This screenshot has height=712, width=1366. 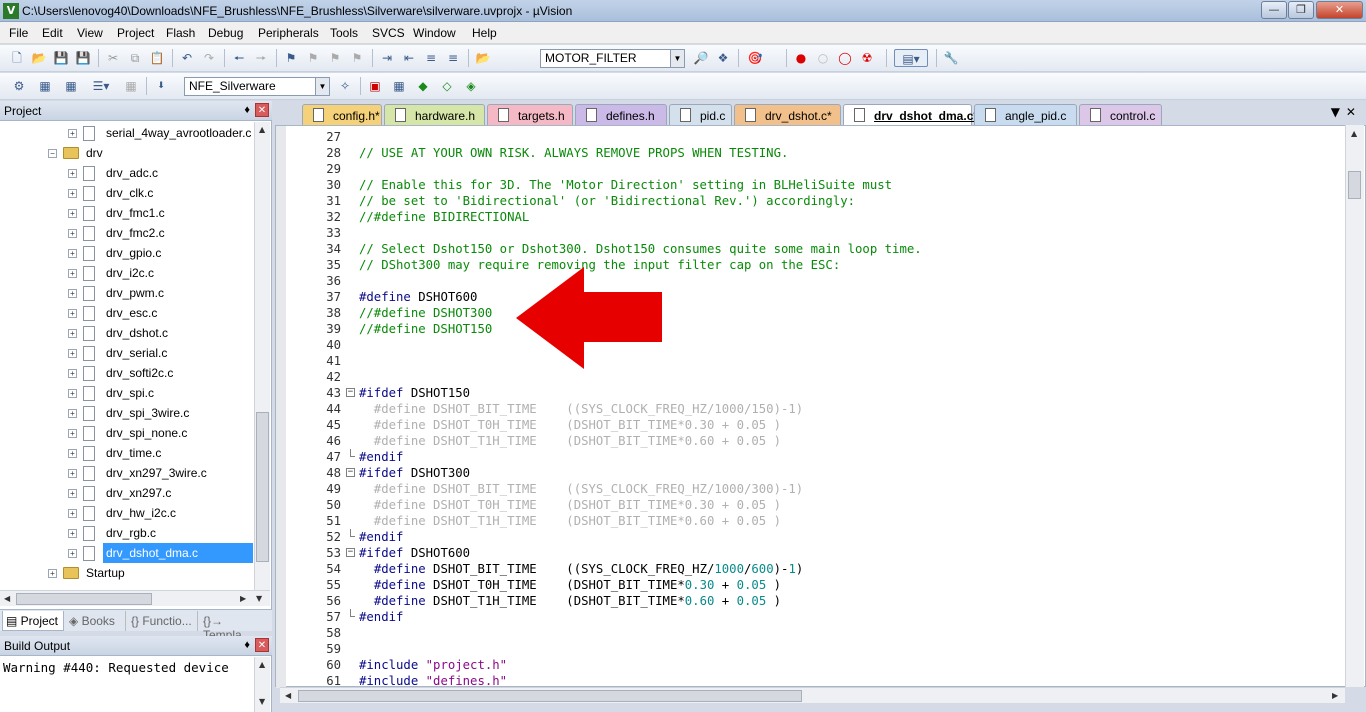 What do you see at coordinates (19, 86) in the screenshot?
I see `translate-icon: ⚙` at bounding box center [19, 86].